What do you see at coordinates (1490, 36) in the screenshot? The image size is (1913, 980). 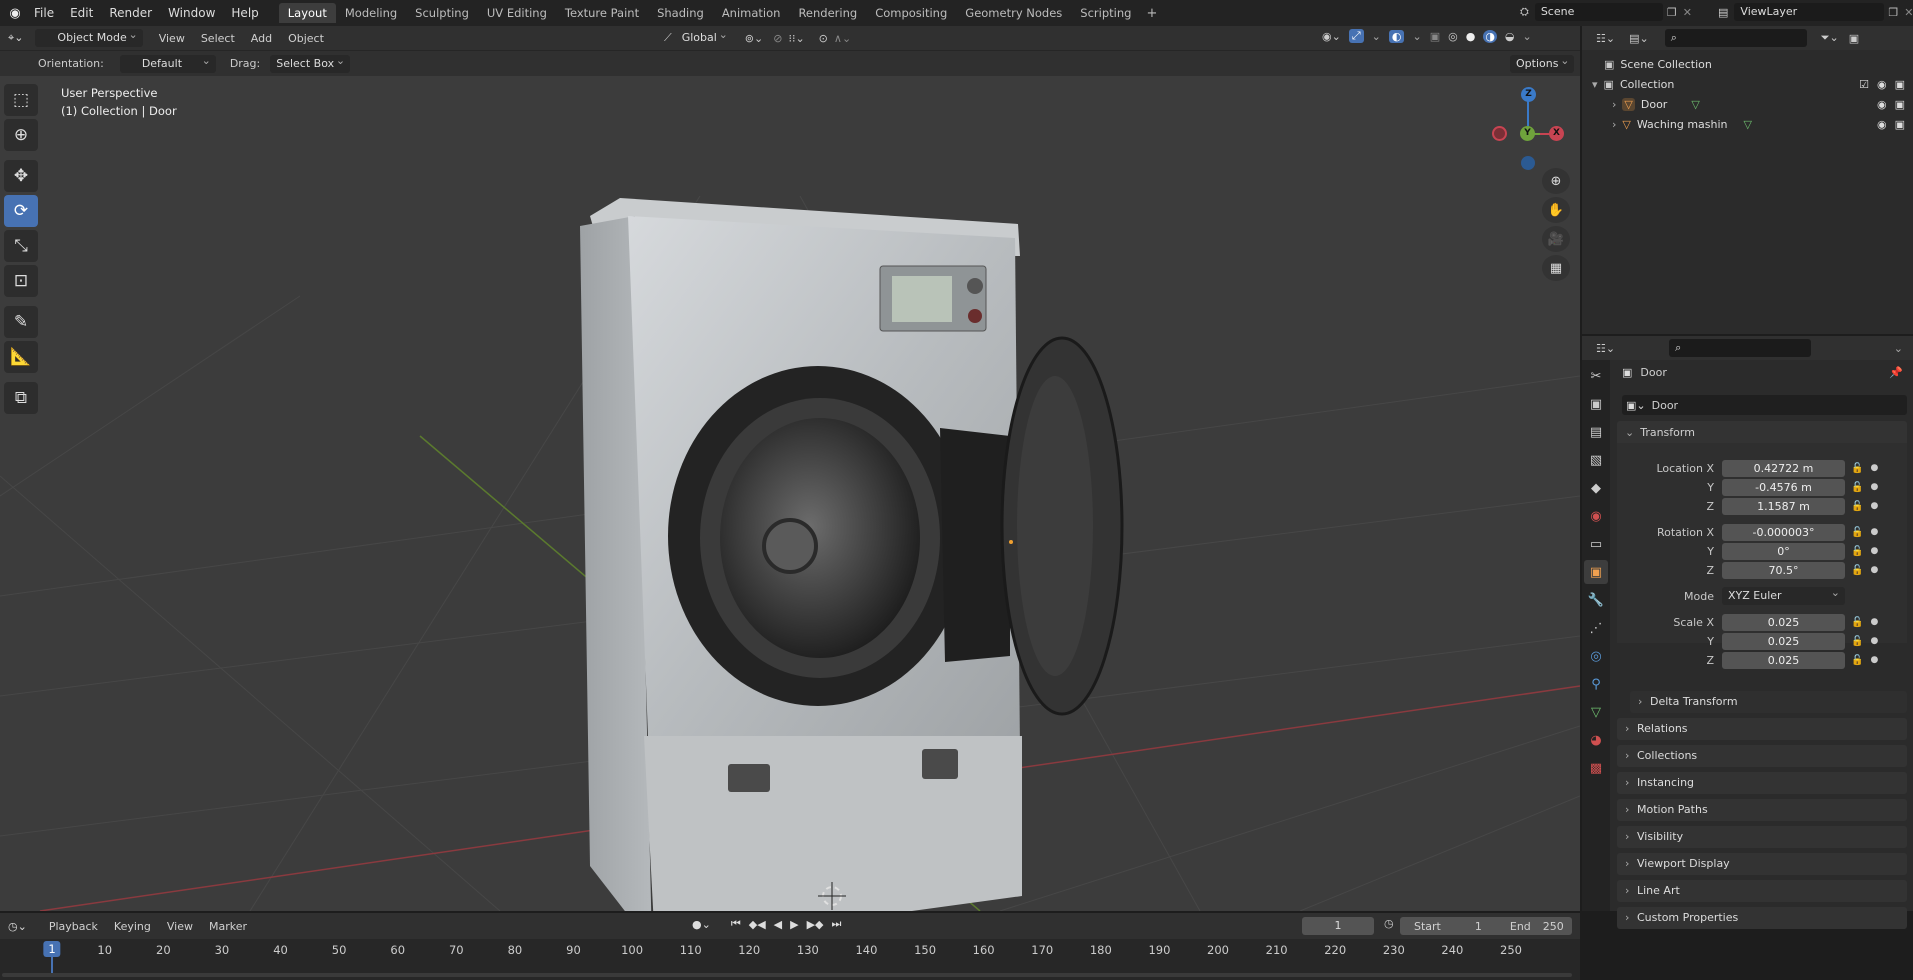 I see `material-shading-icon: ◑` at bounding box center [1490, 36].